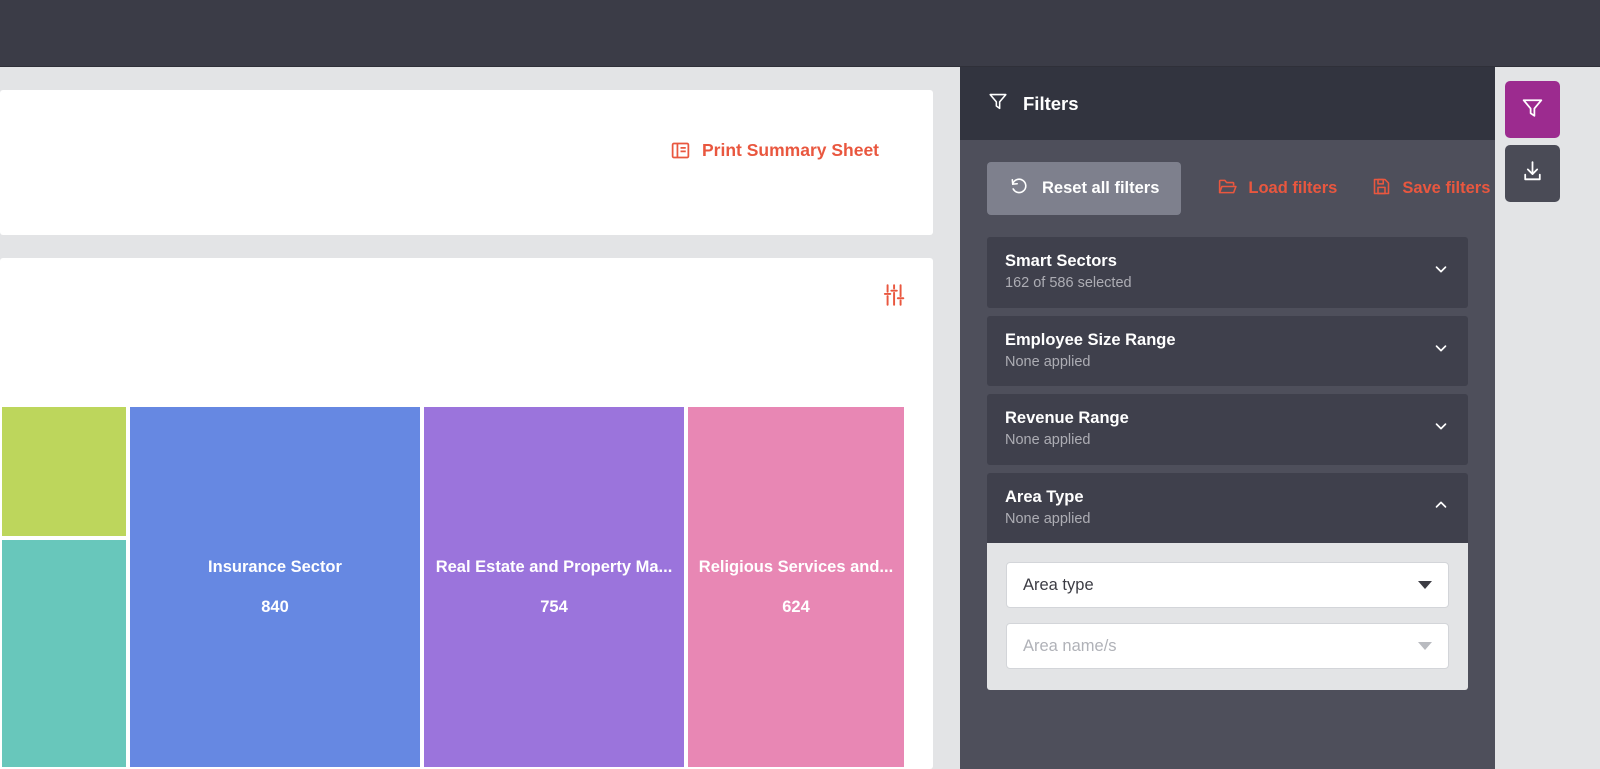 Image resolution: width=1600 pixels, height=769 pixels. I want to click on filter-section: Employee Size Range None applied, so click(1227, 351).